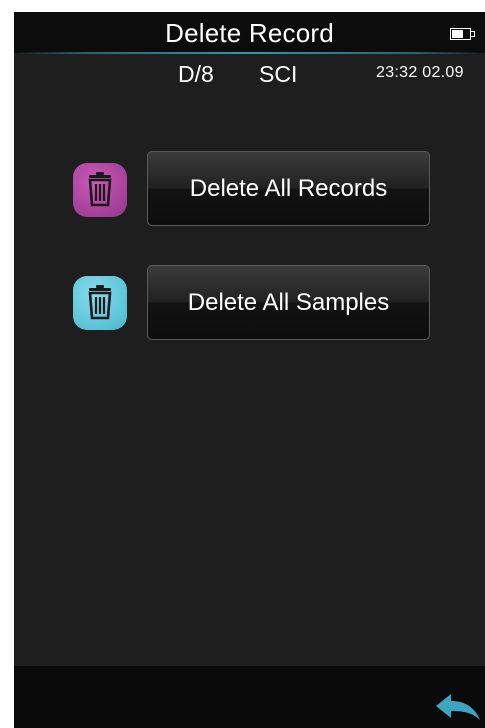 This screenshot has height=728, width=485. Describe the element at coordinates (196, 74) in the screenshot. I see `measurement-geometry: D/8` at that location.